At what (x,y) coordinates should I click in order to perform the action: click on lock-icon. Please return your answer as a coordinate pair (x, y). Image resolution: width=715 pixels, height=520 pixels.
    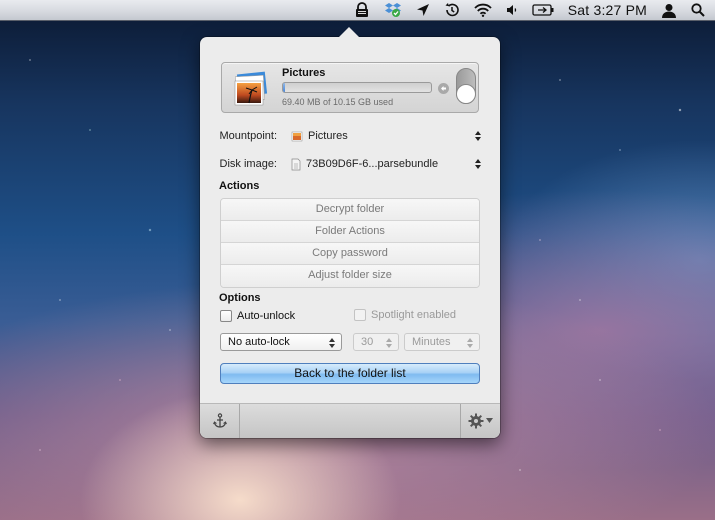
    Looking at the image, I should click on (361, 9).